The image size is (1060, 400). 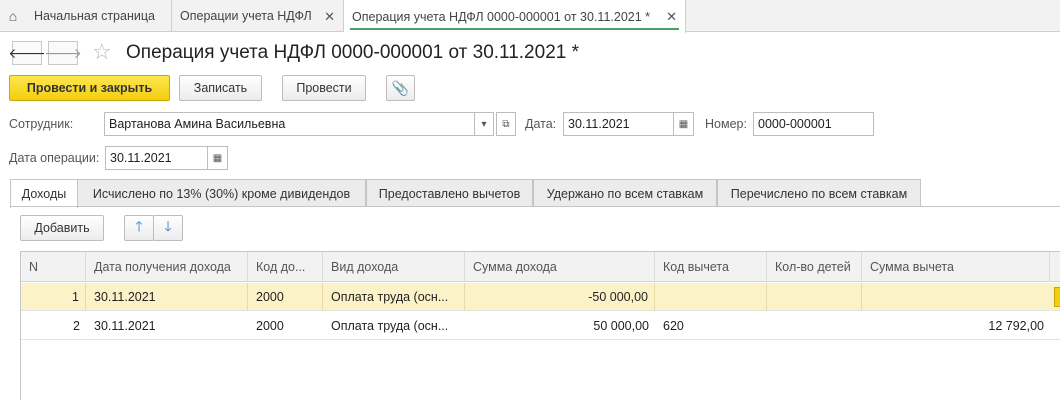 I want to click on tab-calculated: Исчислено по 13% (30%) кроме дивидендов, so click(x=221, y=193).